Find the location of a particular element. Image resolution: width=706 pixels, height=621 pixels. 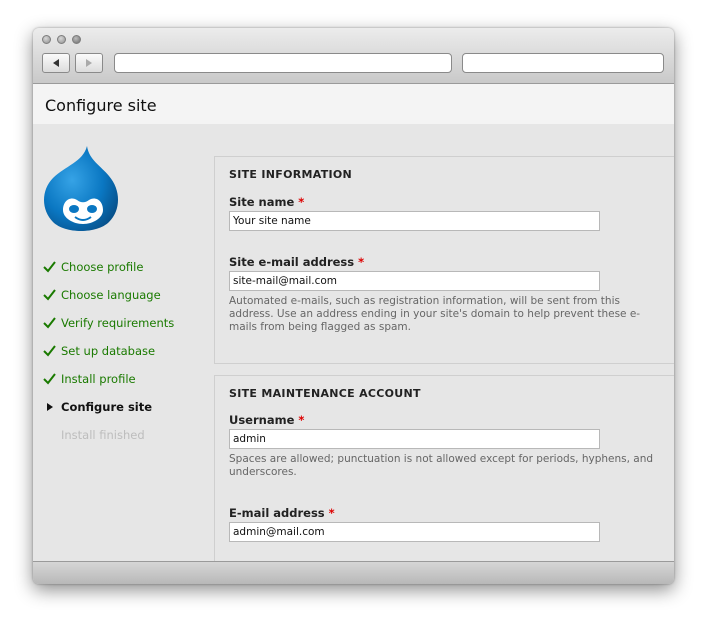

search-bar is located at coordinates (563, 63).